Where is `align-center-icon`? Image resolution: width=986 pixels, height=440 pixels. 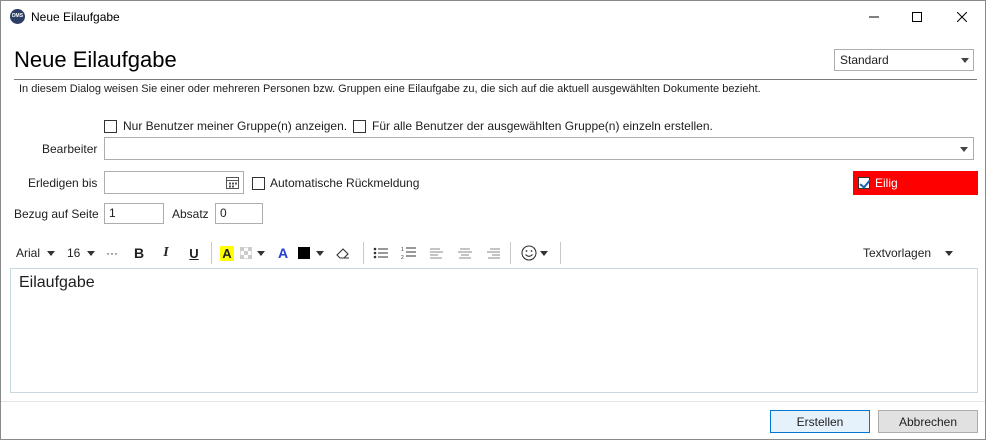
align-center-icon is located at coordinates (465, 253).